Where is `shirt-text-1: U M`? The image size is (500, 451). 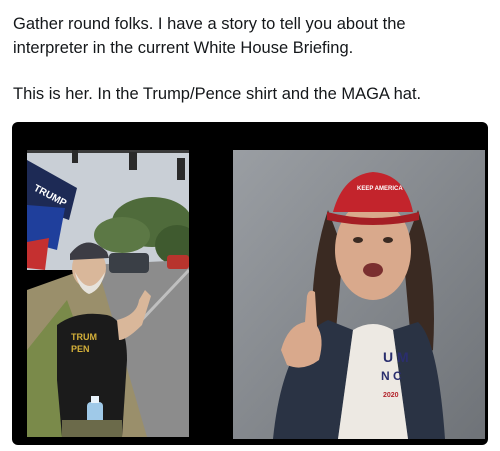
shirt-text-1: U M is located at coordinates (396, 357).